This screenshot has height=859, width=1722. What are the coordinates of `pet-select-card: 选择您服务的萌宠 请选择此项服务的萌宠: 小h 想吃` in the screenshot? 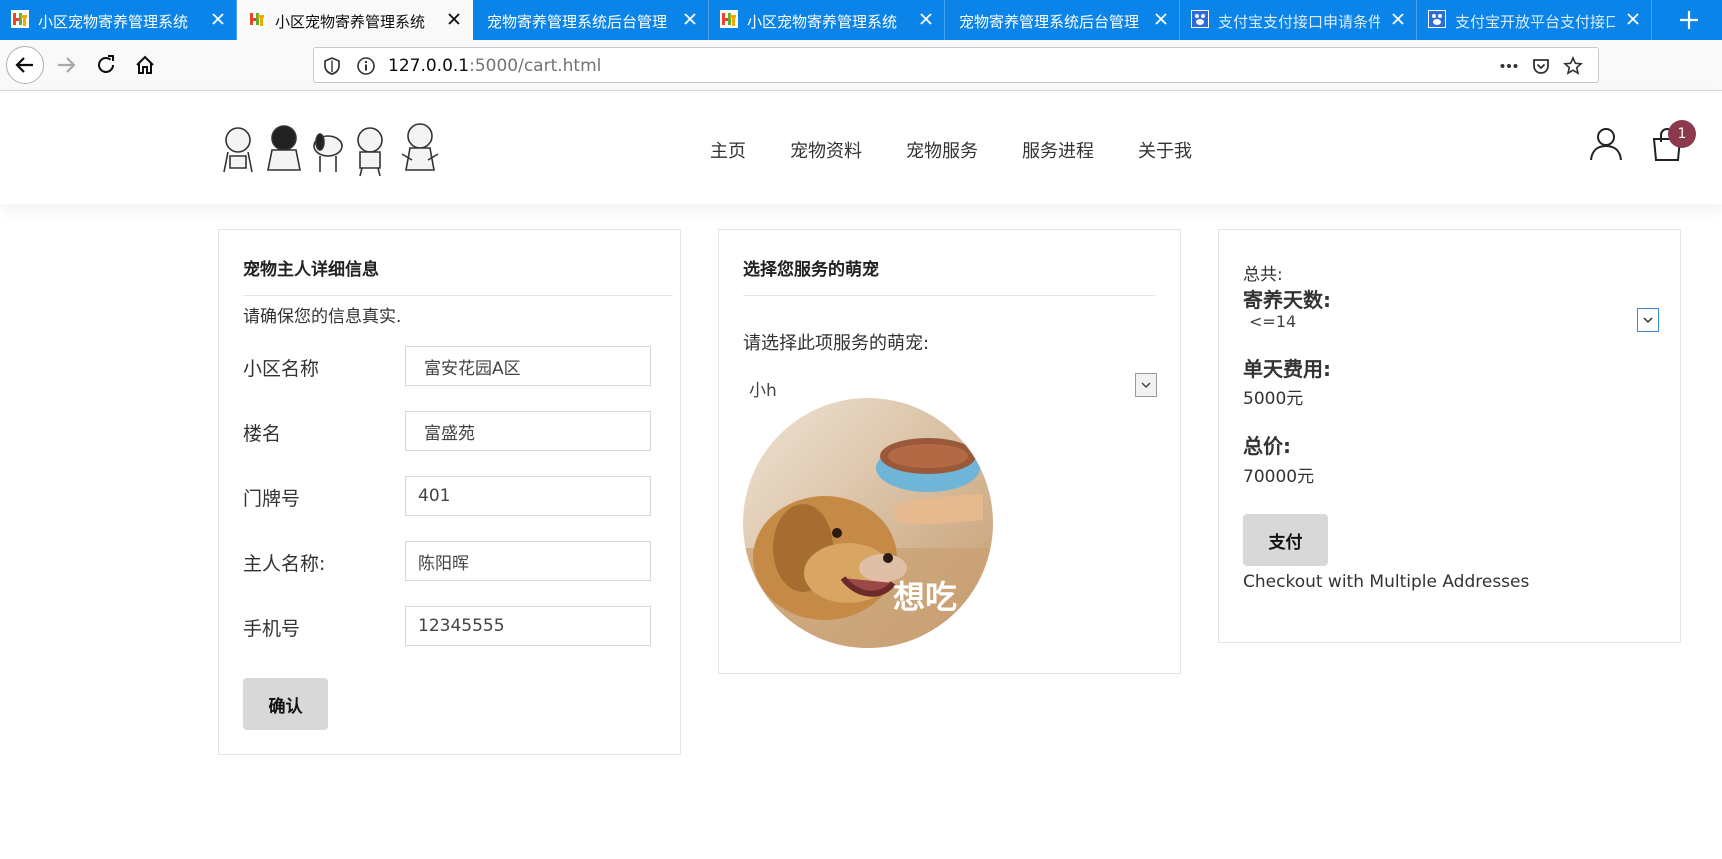 It's located at (949, 451).